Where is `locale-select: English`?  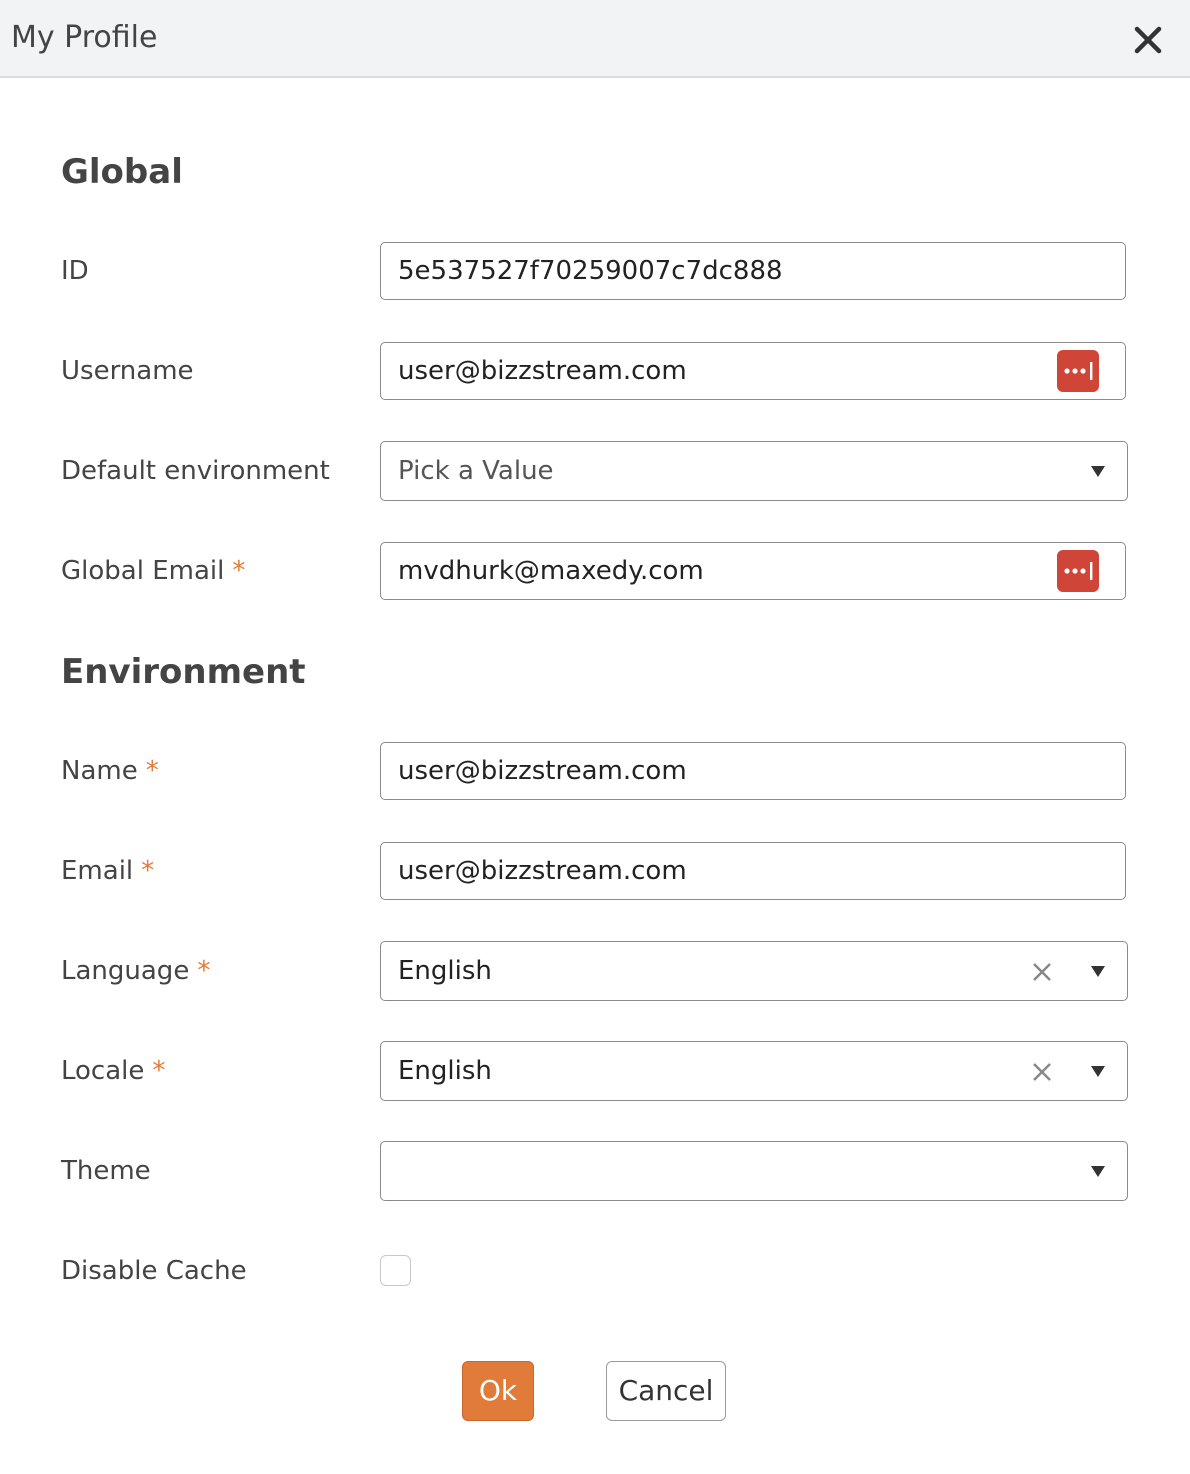
locale-select: English is located at coordinates (754, 1071).